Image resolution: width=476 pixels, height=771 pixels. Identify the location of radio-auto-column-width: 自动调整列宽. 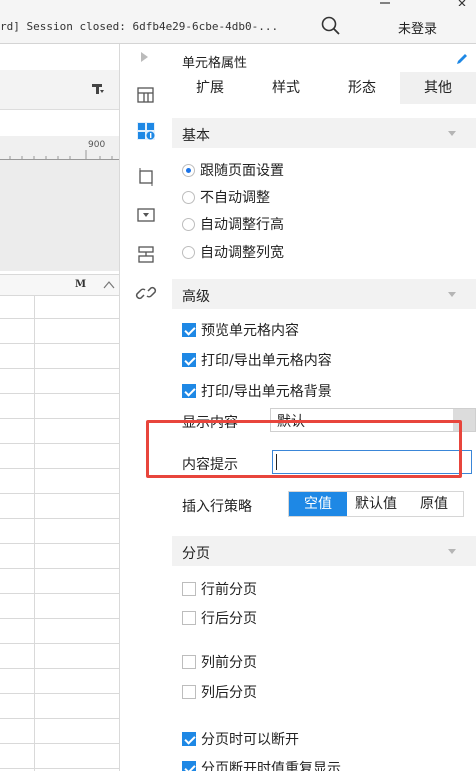
(233, 252).